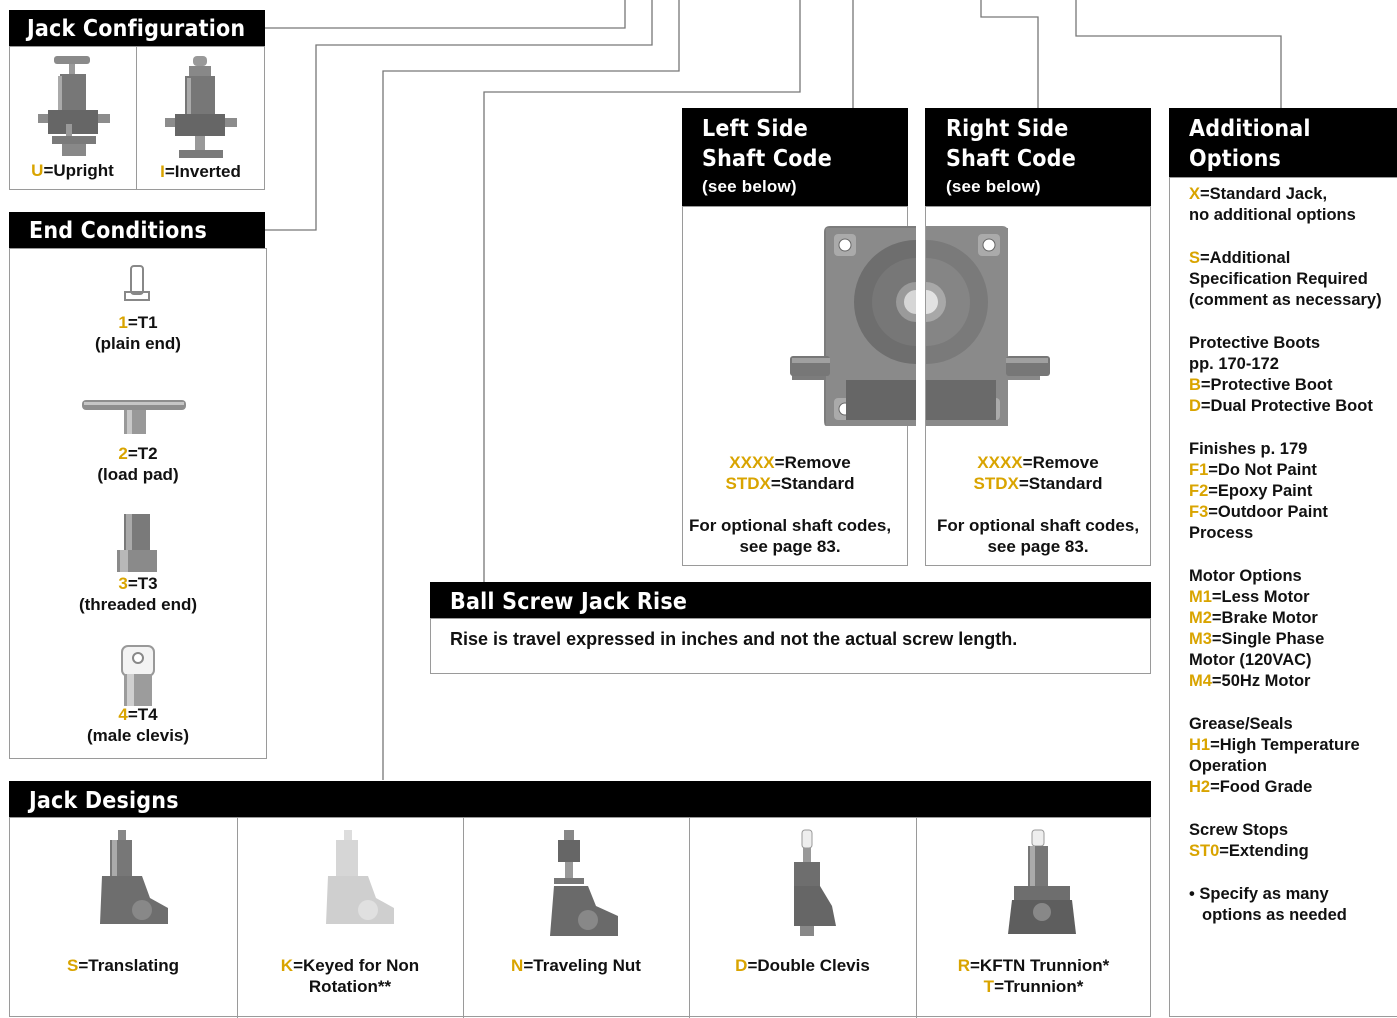 Image resolution: width=1397 pixels, height=1018 pixels. What do you see at coordinates (584, 883) in the screenshot?
I see `traveling-nut-jack-icon` at bounding box center [584, 883].